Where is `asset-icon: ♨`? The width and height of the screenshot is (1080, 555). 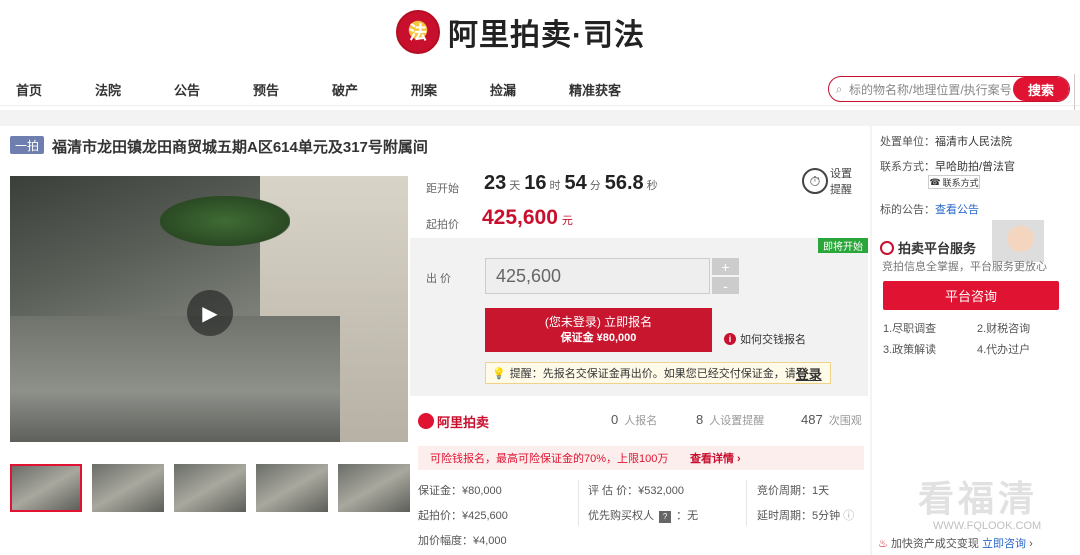 asset-icon: ♨ is located at coordinates (883, 544).